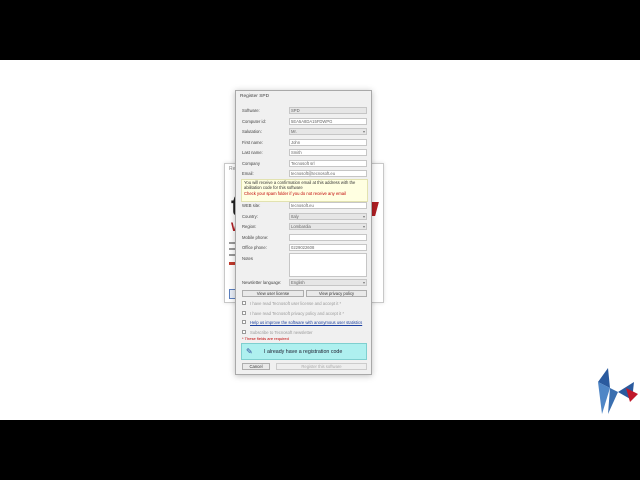  I want to click on logo-blue-shape, so click(613, 401).